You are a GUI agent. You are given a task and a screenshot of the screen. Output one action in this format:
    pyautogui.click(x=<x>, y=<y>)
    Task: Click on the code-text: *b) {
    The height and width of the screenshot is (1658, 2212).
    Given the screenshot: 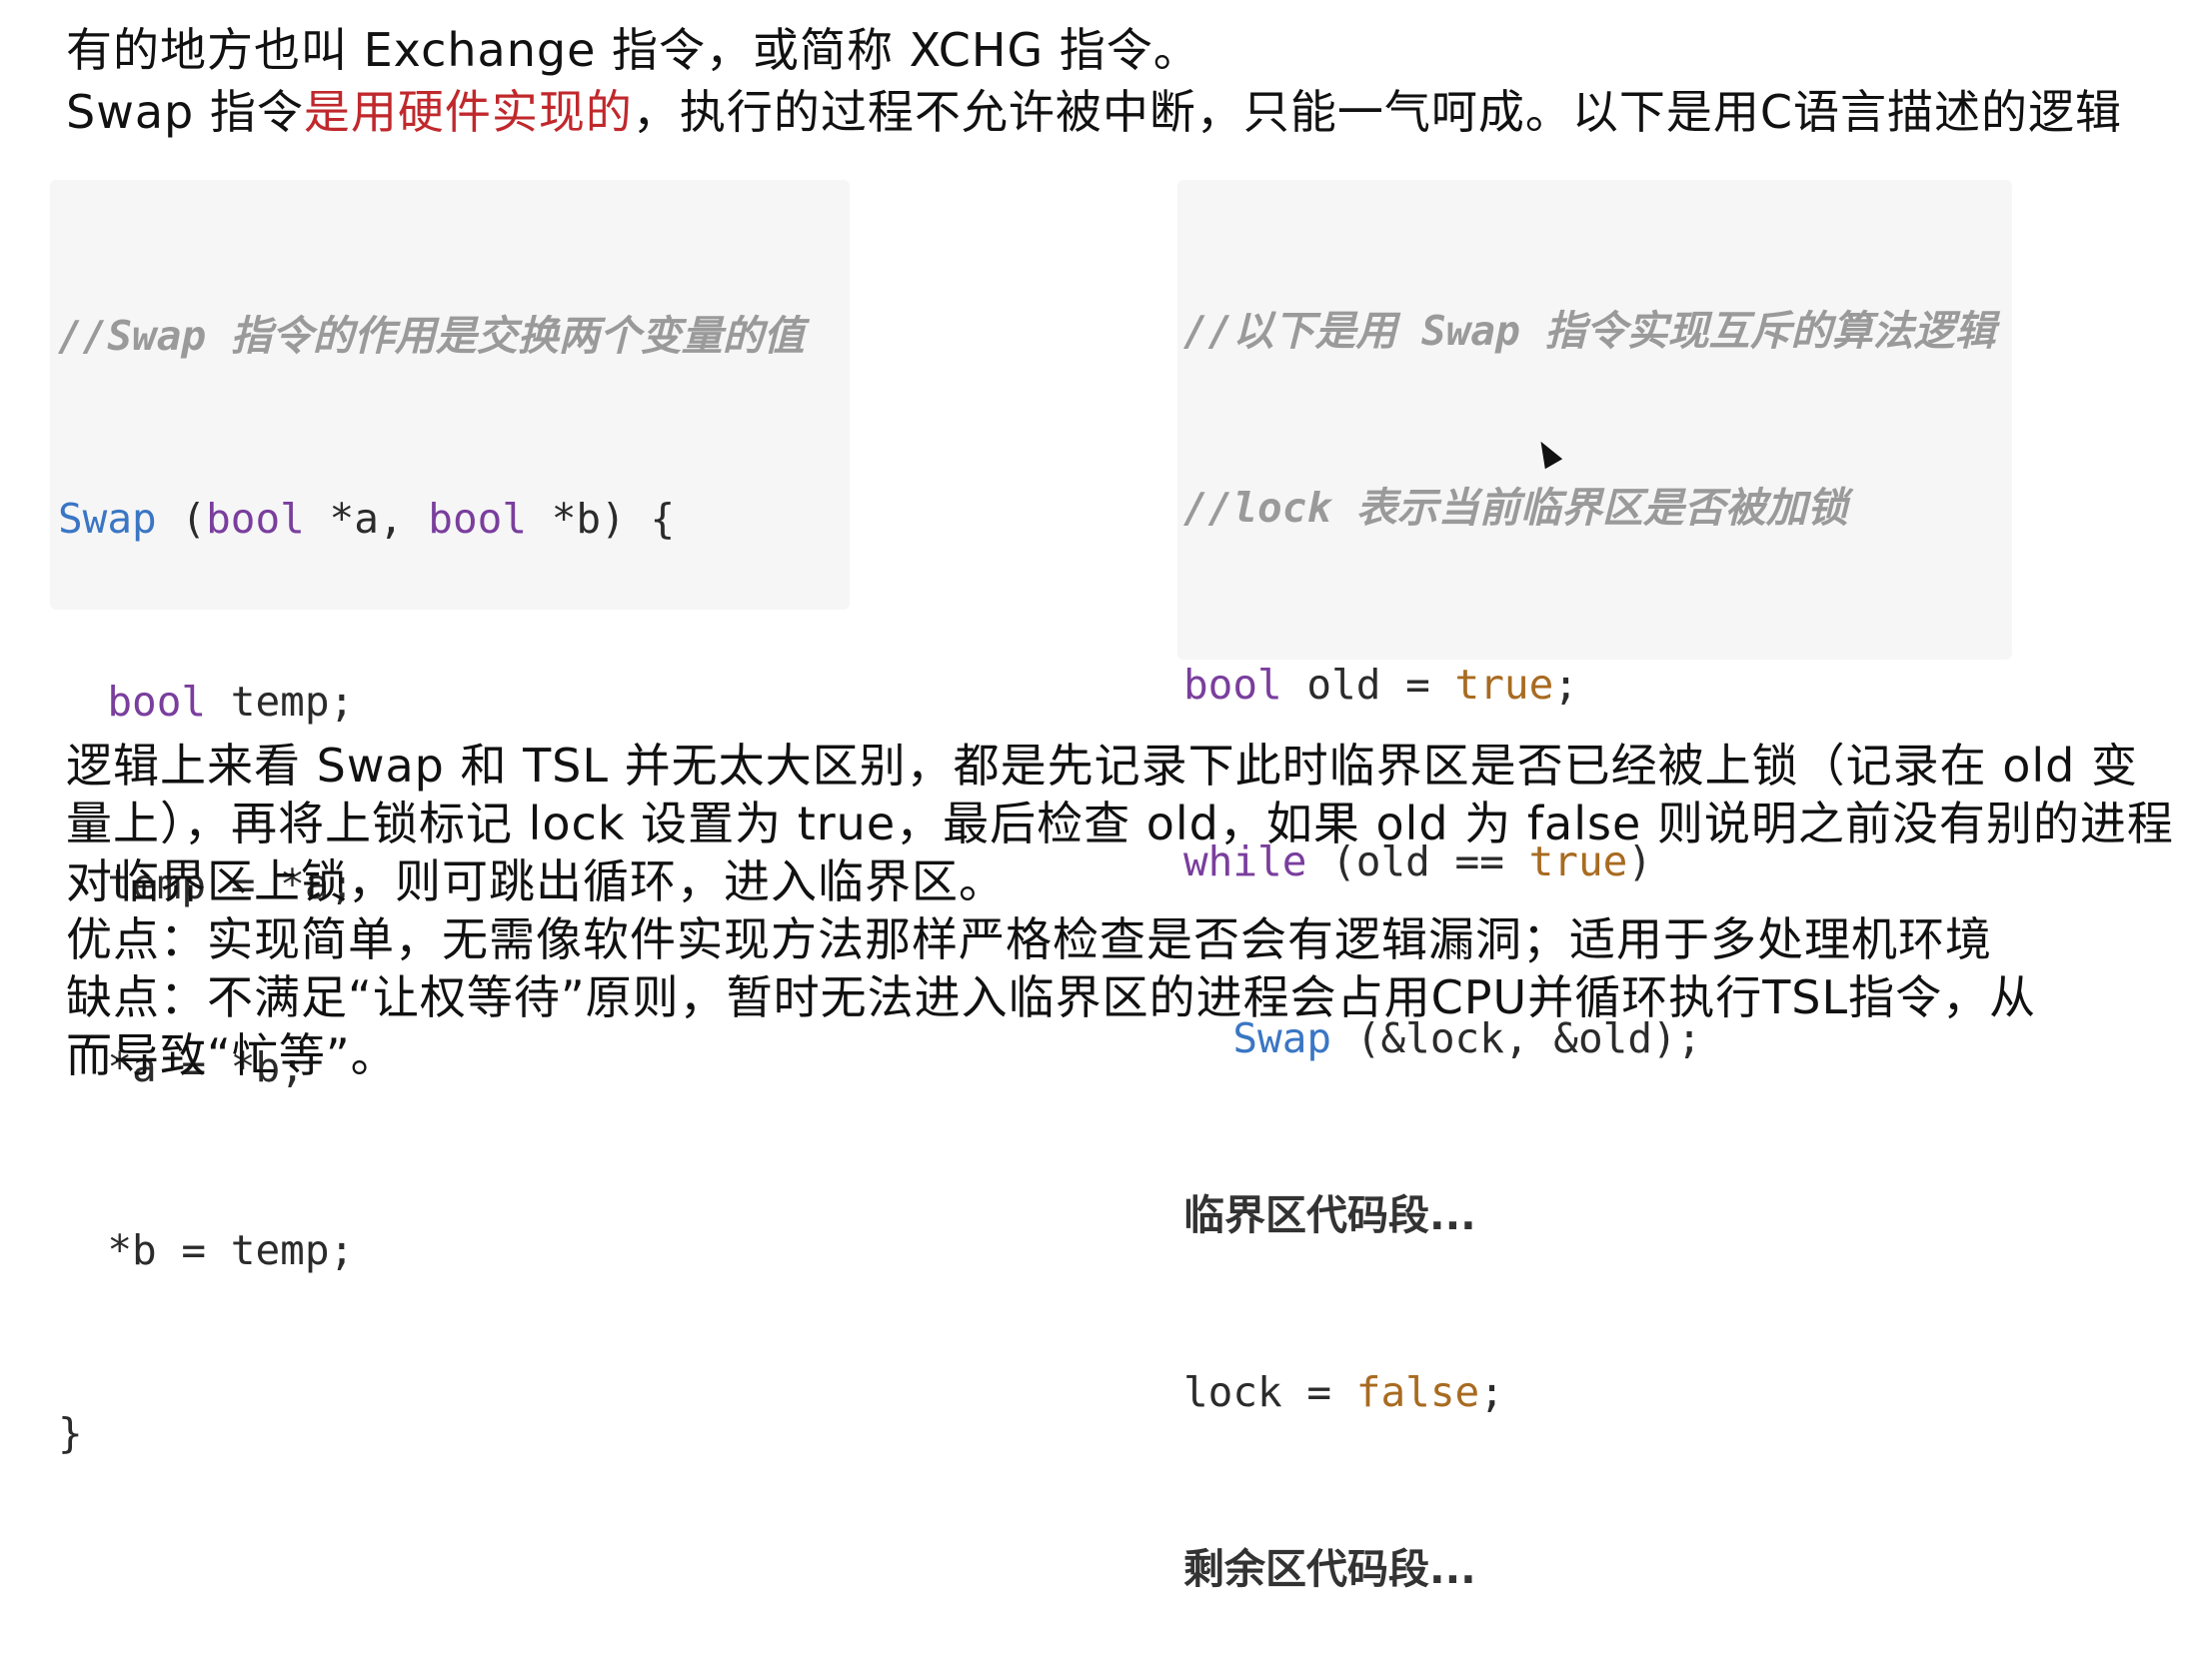 What is the action you would take?
    pyautogui.click(x=602, y=519)
    